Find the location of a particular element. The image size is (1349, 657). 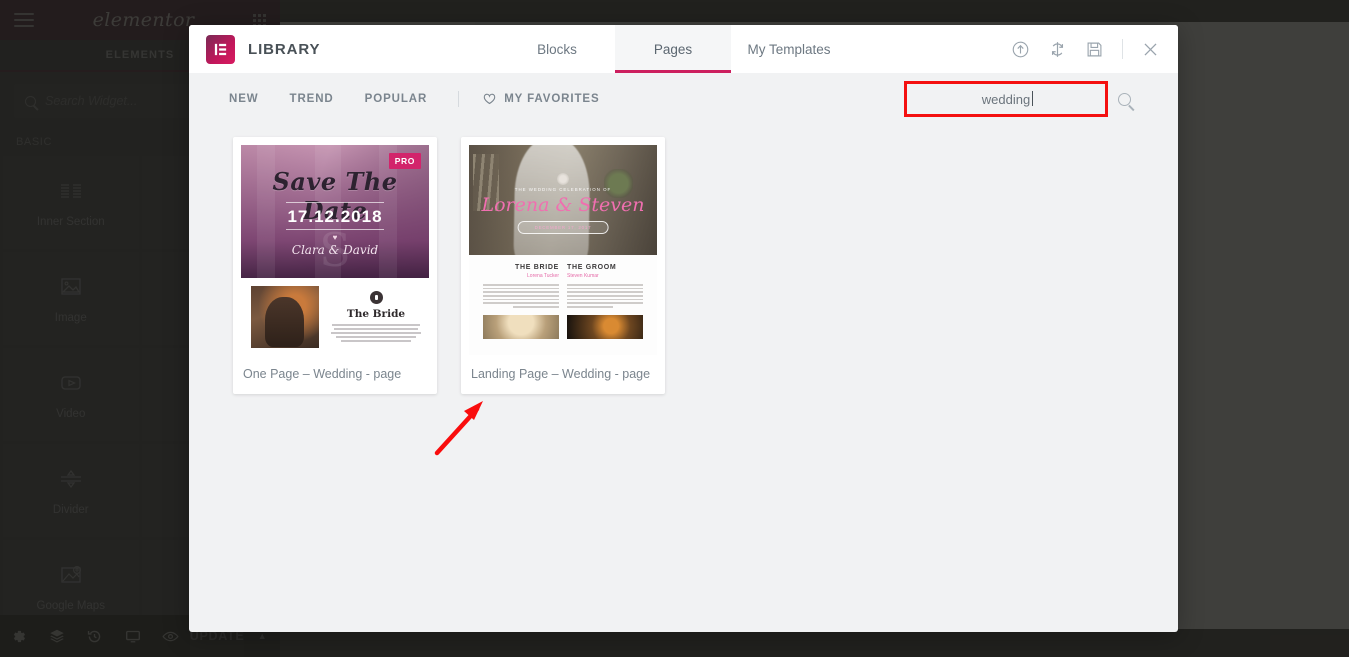

save-icon is located at coordinates (1094, 49).